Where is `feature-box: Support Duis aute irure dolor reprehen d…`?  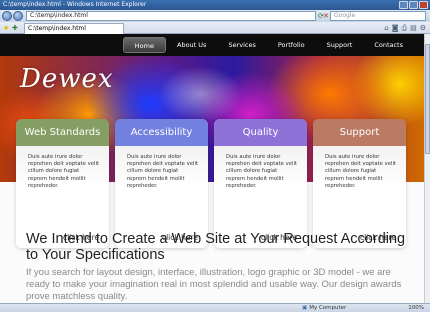
feature-box: Support Duis aute irure dolor reprehen d… is located at coordinates (359, 183).